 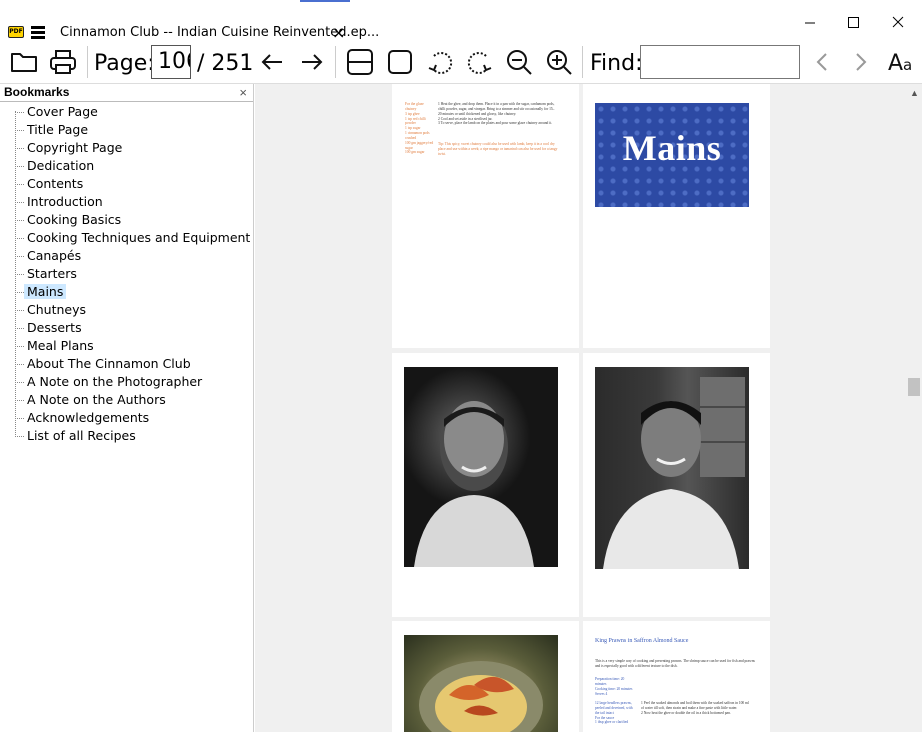 I want to click on scrollbar-thumb, so click(x=914, y=387).